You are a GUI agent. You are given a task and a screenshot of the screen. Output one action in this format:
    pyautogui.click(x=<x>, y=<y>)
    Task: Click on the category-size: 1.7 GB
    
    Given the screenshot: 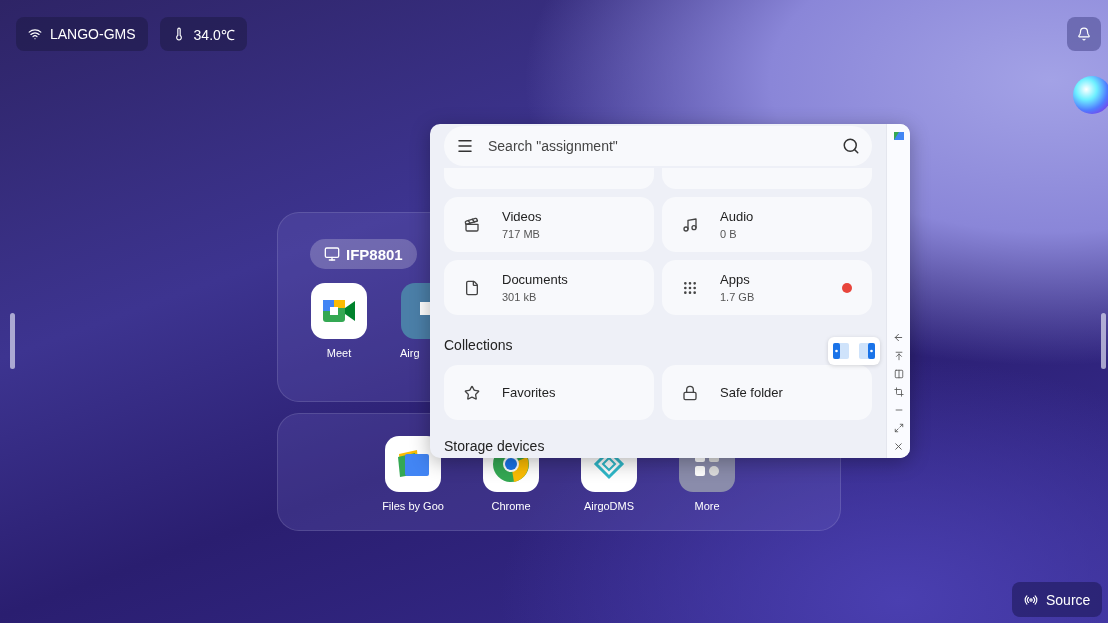 What is the action you would take?
    pyautogui.click(x=738, y=297)
    